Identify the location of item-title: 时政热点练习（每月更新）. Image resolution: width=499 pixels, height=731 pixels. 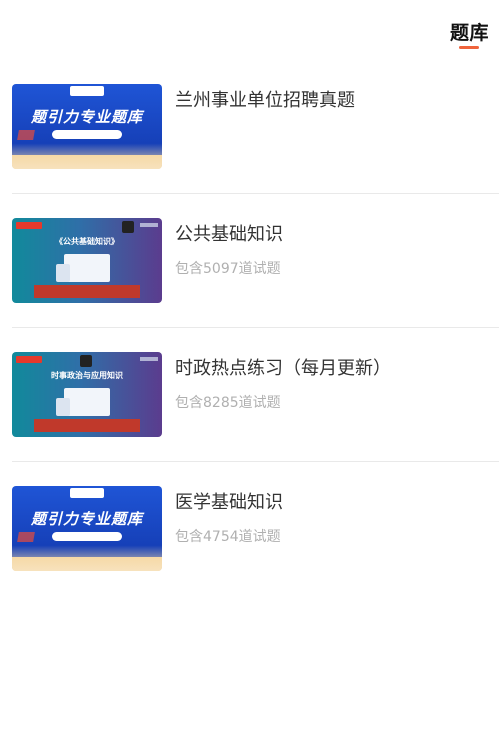
(283, 367).